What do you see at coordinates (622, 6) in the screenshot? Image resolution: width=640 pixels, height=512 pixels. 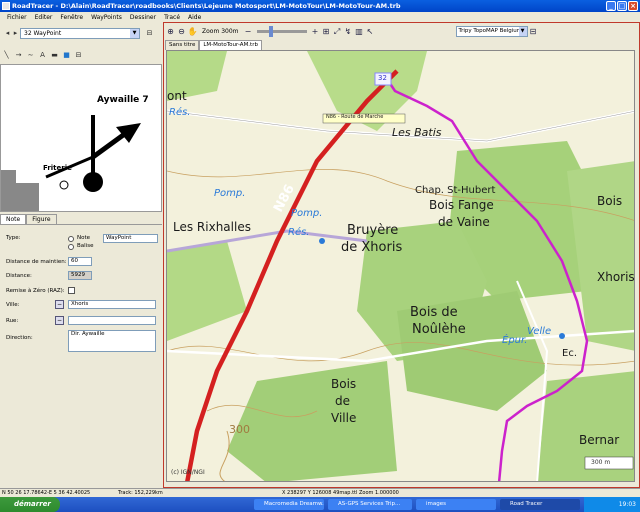 I see `maximize-button: □` at bounding box center [622, 6].